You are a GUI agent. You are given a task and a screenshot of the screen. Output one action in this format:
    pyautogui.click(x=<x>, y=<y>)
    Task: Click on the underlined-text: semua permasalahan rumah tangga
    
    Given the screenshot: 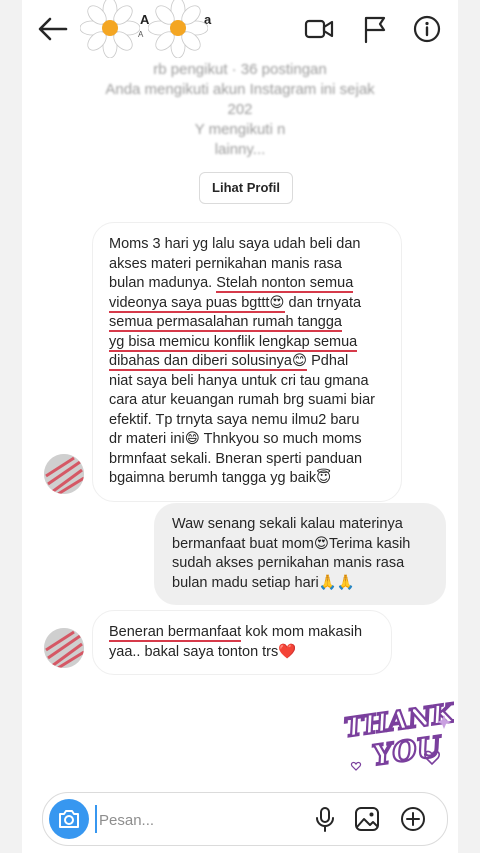 What is the action you would take?
    pyautogui.click(x=225, y=323)
    